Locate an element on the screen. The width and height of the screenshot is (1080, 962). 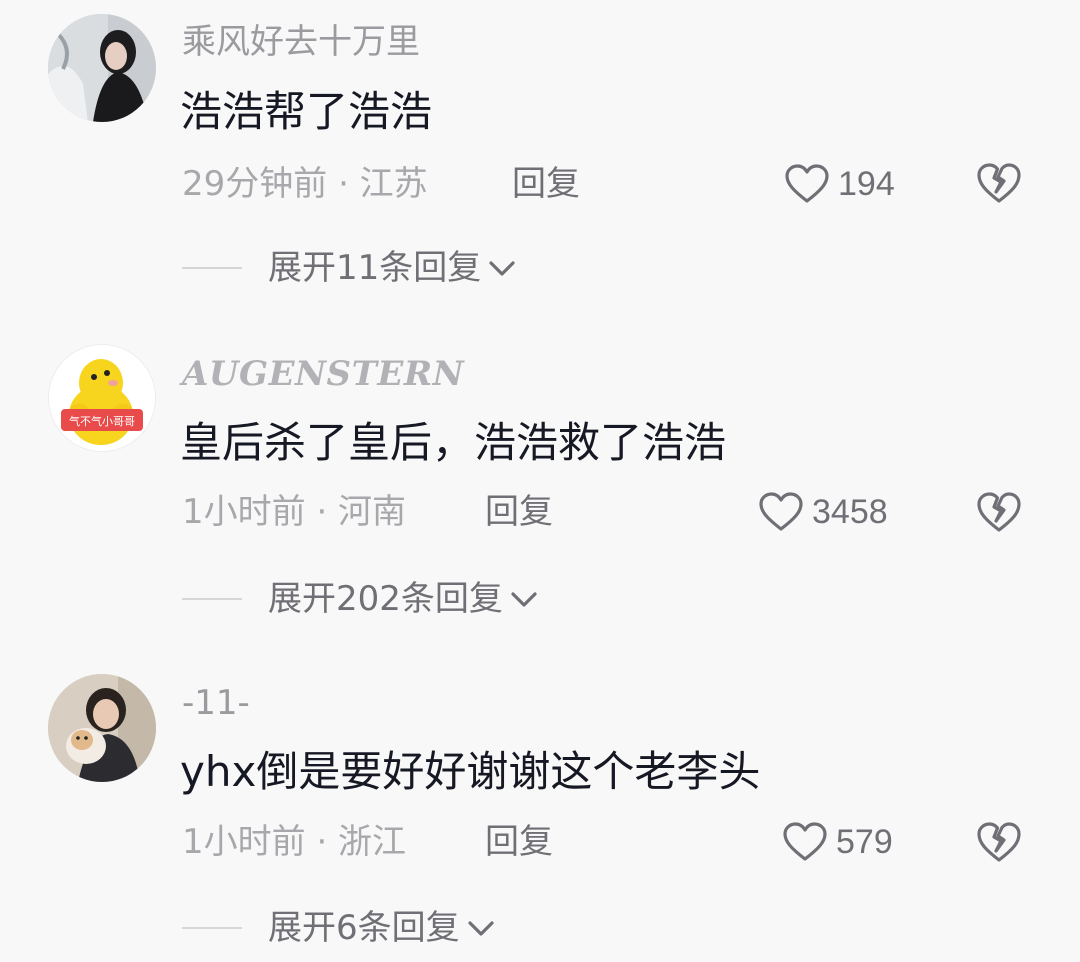
like-count: 579 is located at coordinates (864, 842).